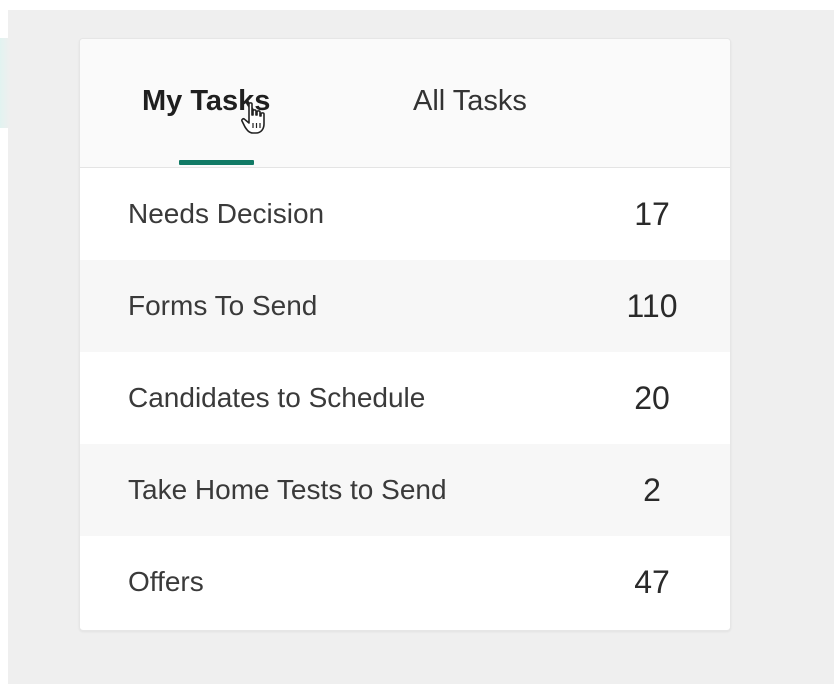 Image resolution: width=834 pixels, height=684 pixels. Describe the element at coordinates (652, 581) in the screenshot. I see `task-count: 47` at that location.